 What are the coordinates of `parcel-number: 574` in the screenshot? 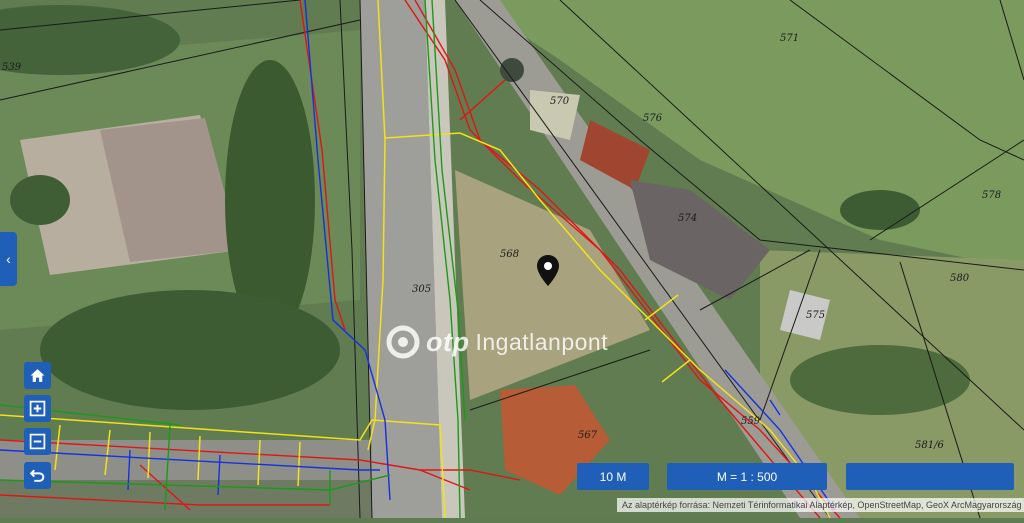 It's located at (688, 218).